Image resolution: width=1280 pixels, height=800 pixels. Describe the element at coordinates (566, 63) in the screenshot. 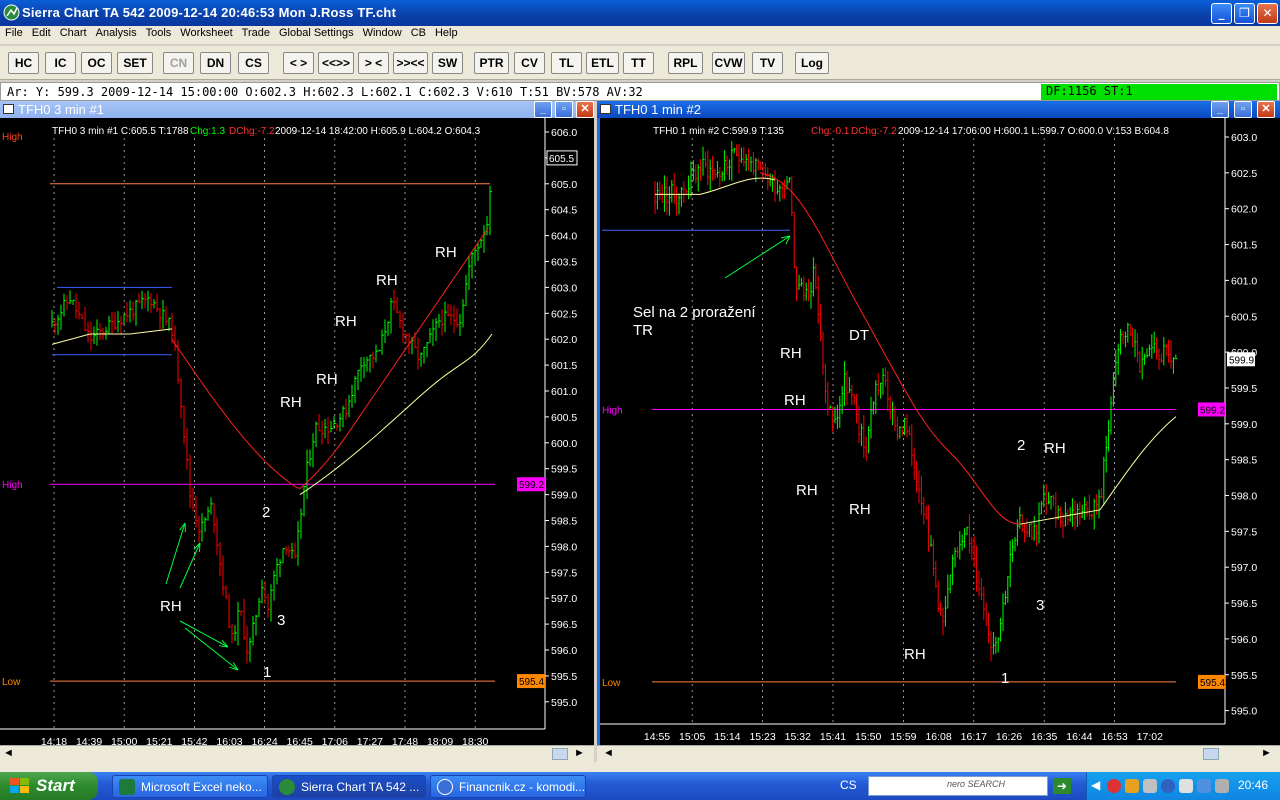

I see `toolbar-button-tl: TL` at that location.